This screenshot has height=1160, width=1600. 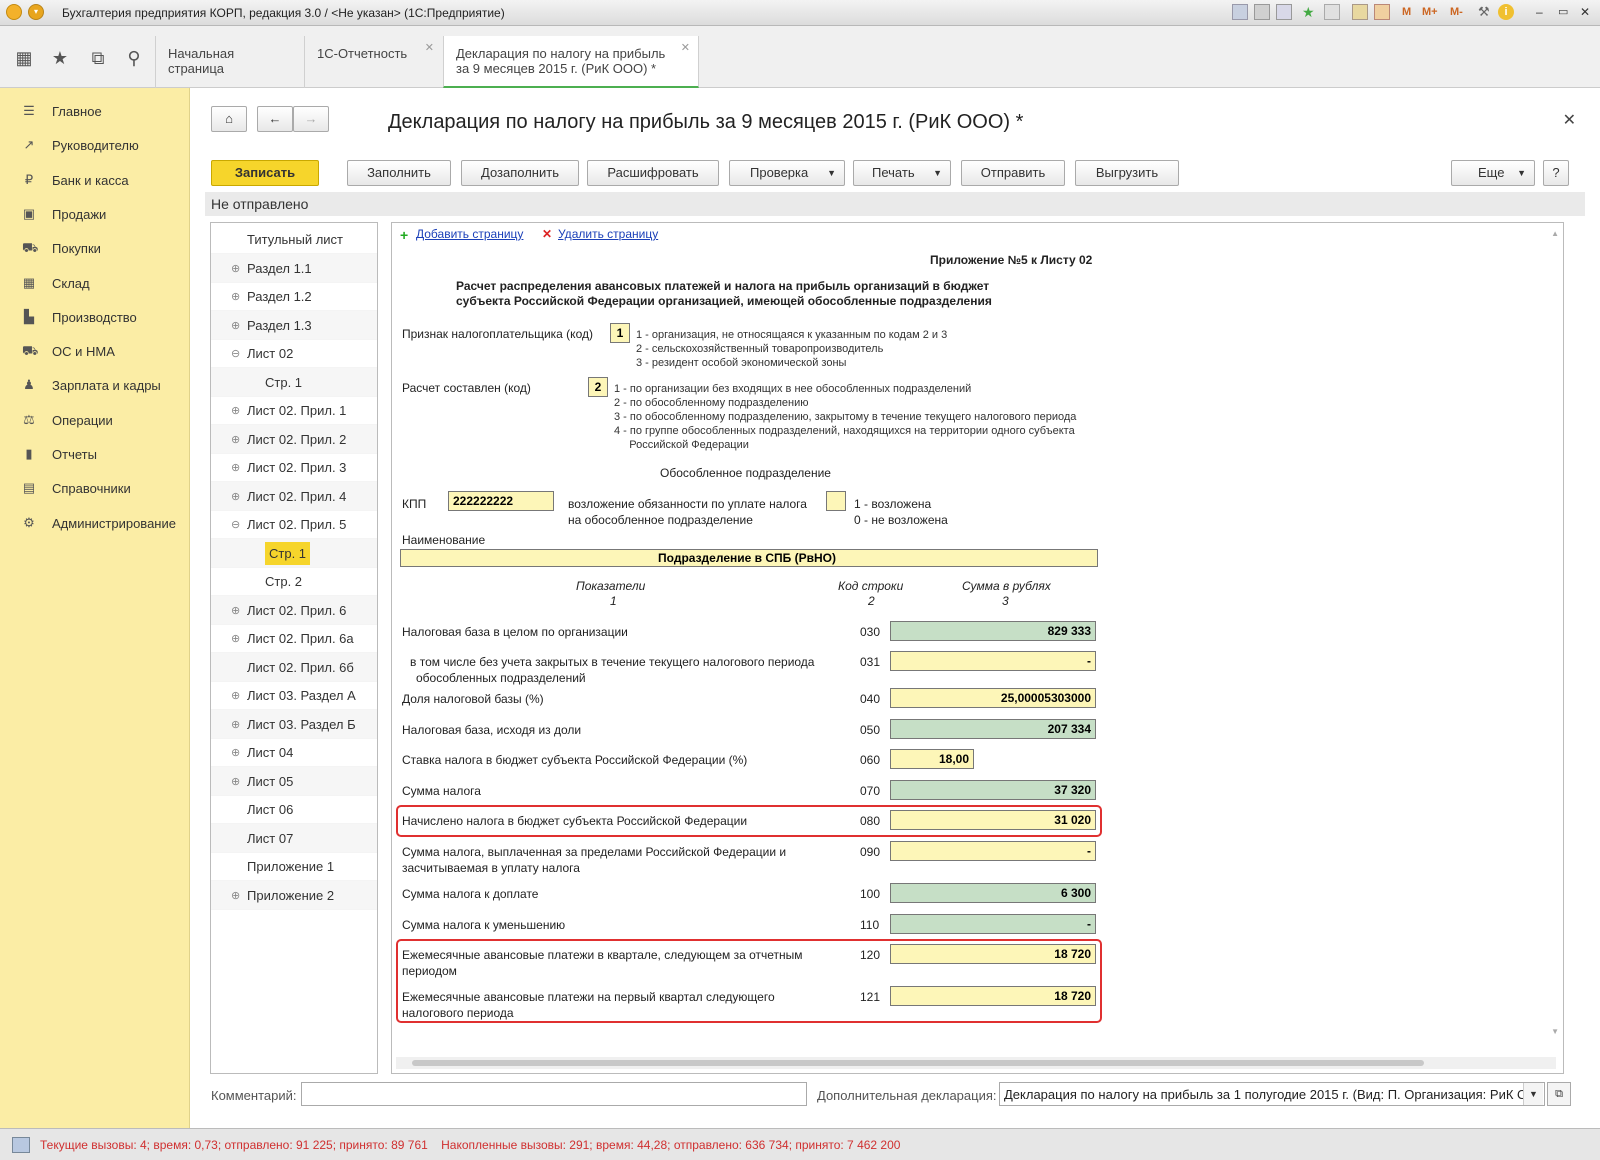 What do you see at coordinates (294, 667) in the screenshot?
I see `tree-node: Лист 02. Прил. 6б` at bounding box center [294, 667].